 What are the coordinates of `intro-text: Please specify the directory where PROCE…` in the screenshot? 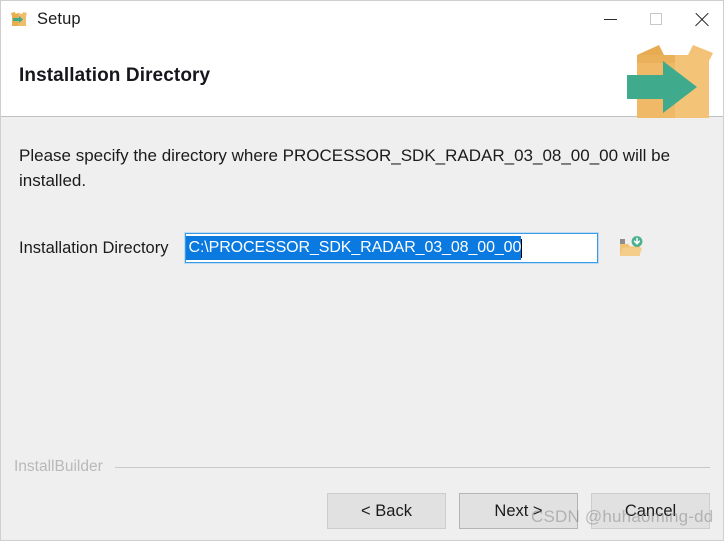 It's located at (345, 168).